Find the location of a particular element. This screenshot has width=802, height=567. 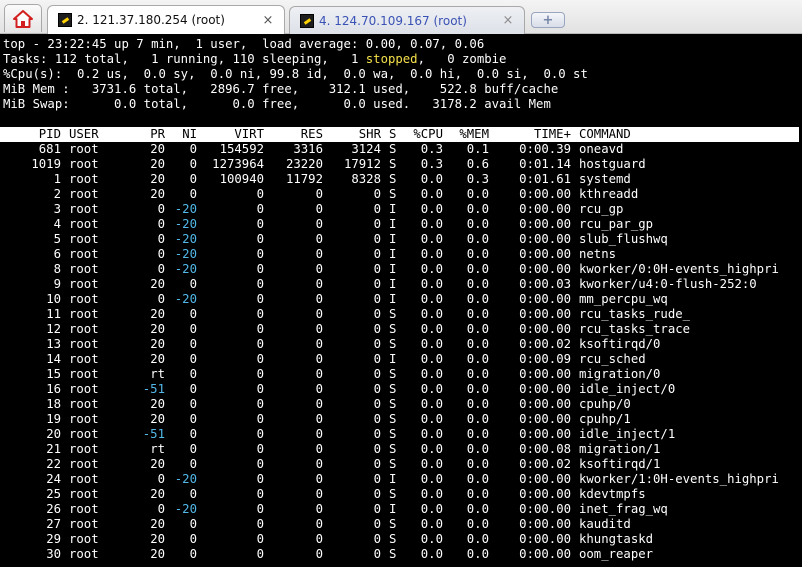

cell-command: migration/1 is located at coordinates (620, 449).